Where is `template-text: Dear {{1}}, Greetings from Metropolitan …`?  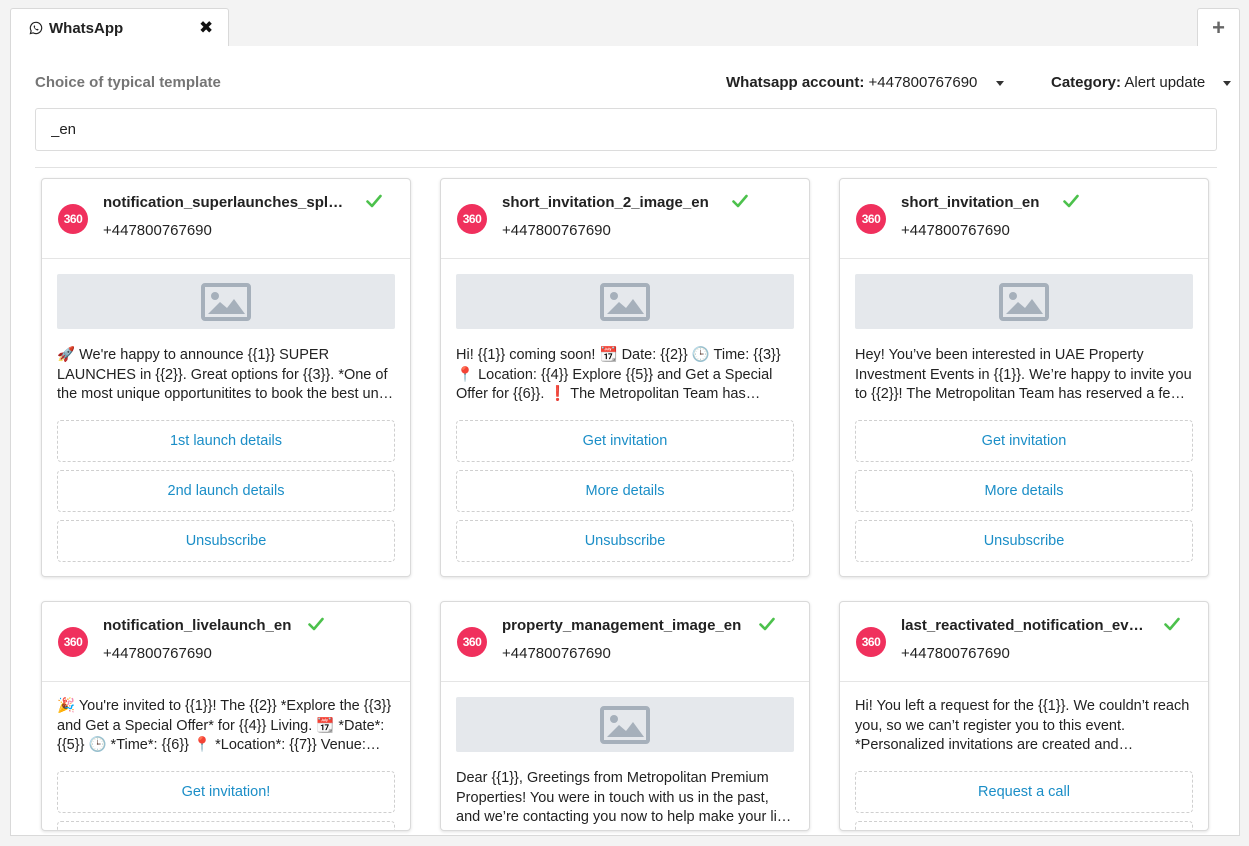 template-text: Dear {{1}}, Greetings from Metropolitan … is located at coordinates (622, 797).